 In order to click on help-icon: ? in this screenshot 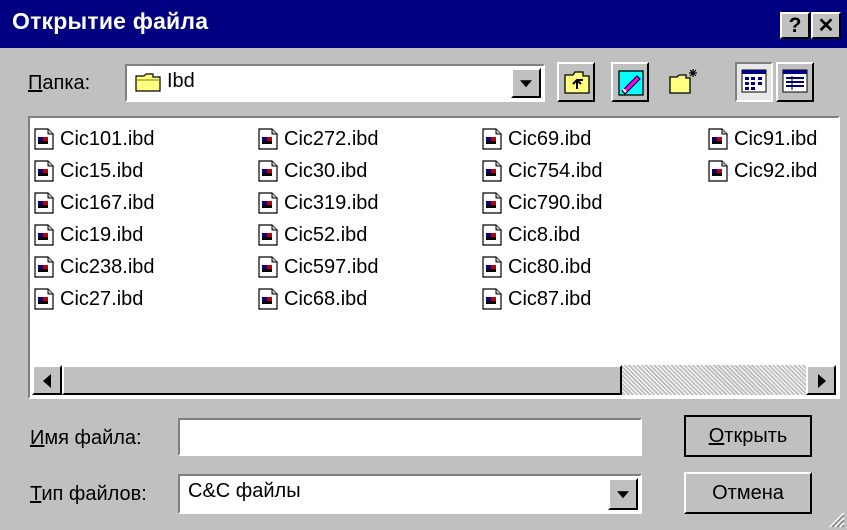, I will do `click(795, 25)`.